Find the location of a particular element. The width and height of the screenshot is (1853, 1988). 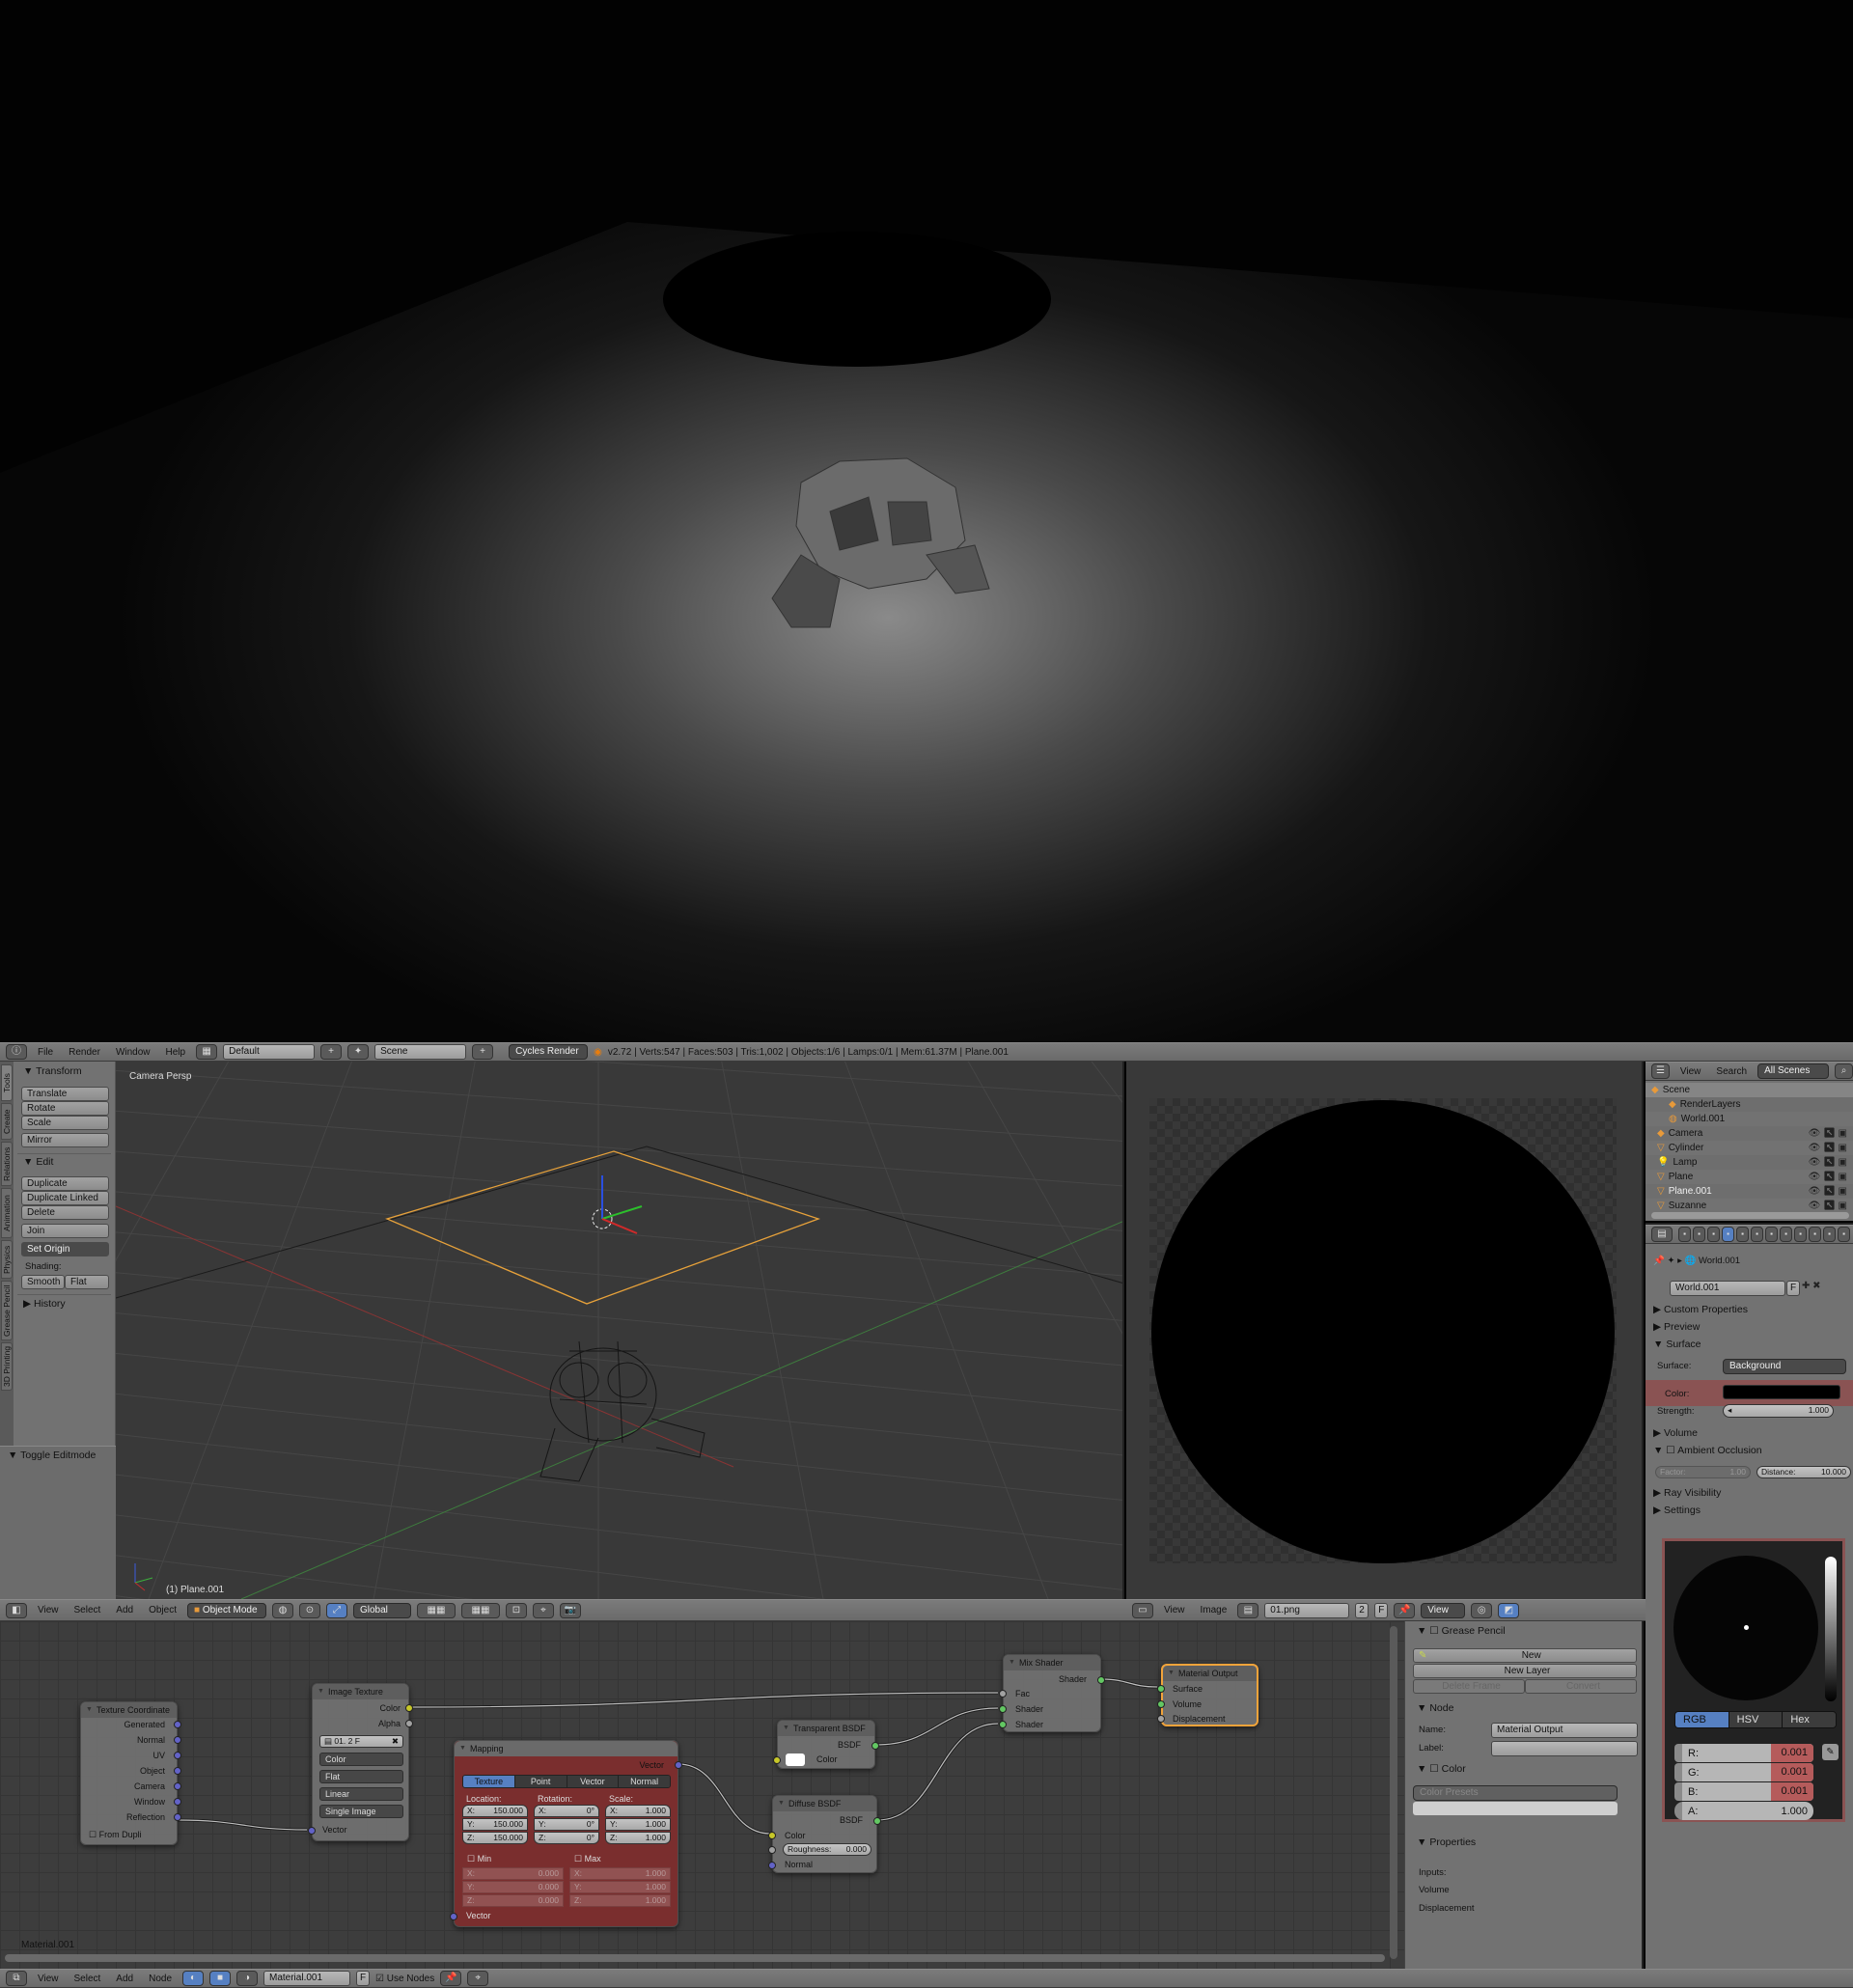

orientation-select: Global is located at coordinates (382, 1610).